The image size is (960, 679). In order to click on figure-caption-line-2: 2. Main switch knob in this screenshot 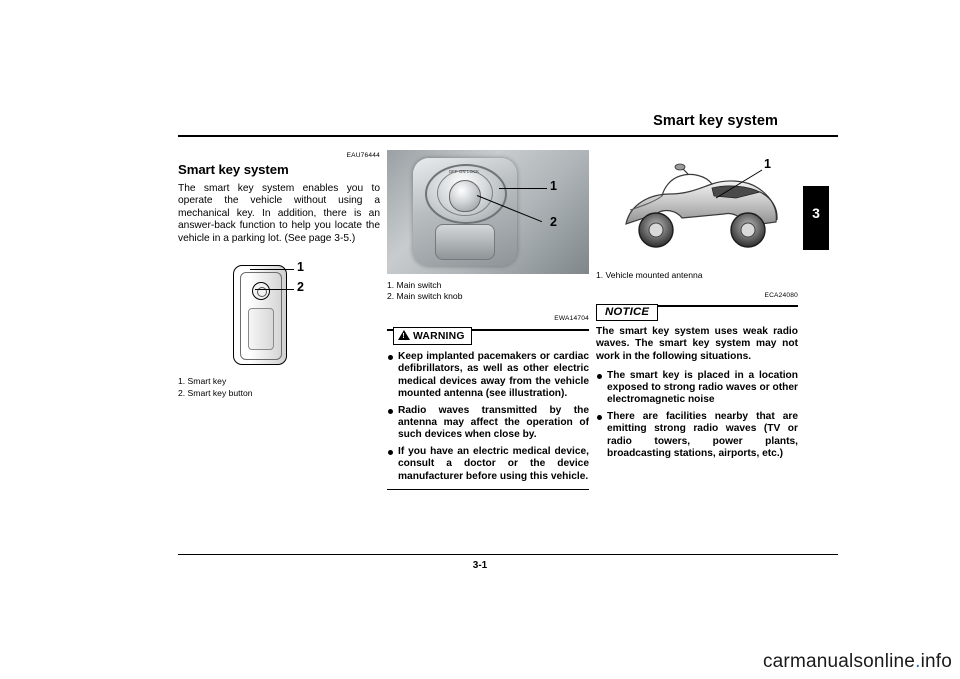, I will do `click(425, 296)`.